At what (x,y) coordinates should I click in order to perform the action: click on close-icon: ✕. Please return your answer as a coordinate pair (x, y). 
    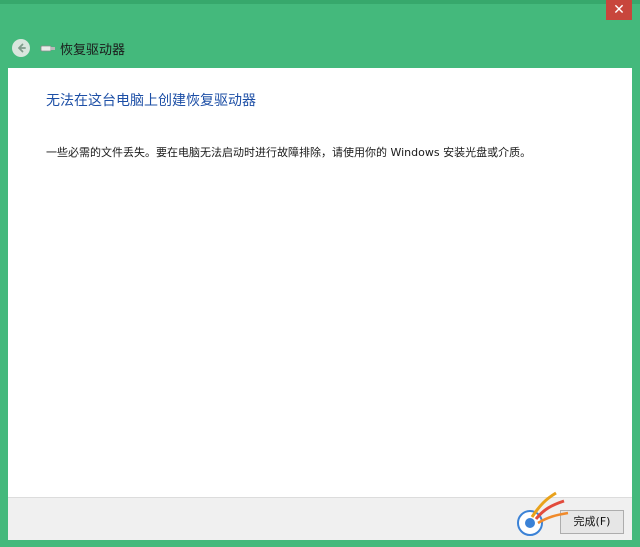
    Looking at the image, I should click on (619, 10).